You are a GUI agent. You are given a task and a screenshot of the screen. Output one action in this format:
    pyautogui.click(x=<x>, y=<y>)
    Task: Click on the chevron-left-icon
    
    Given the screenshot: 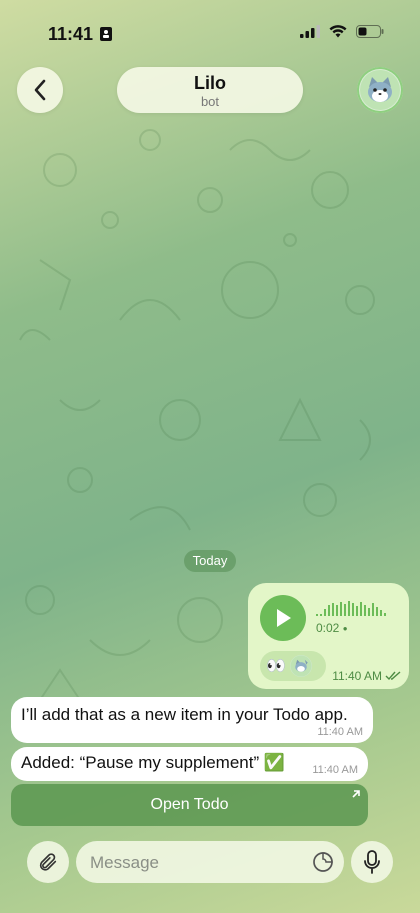 What is the action you would take?
    pyautogui.click(x=40, y=90)
    